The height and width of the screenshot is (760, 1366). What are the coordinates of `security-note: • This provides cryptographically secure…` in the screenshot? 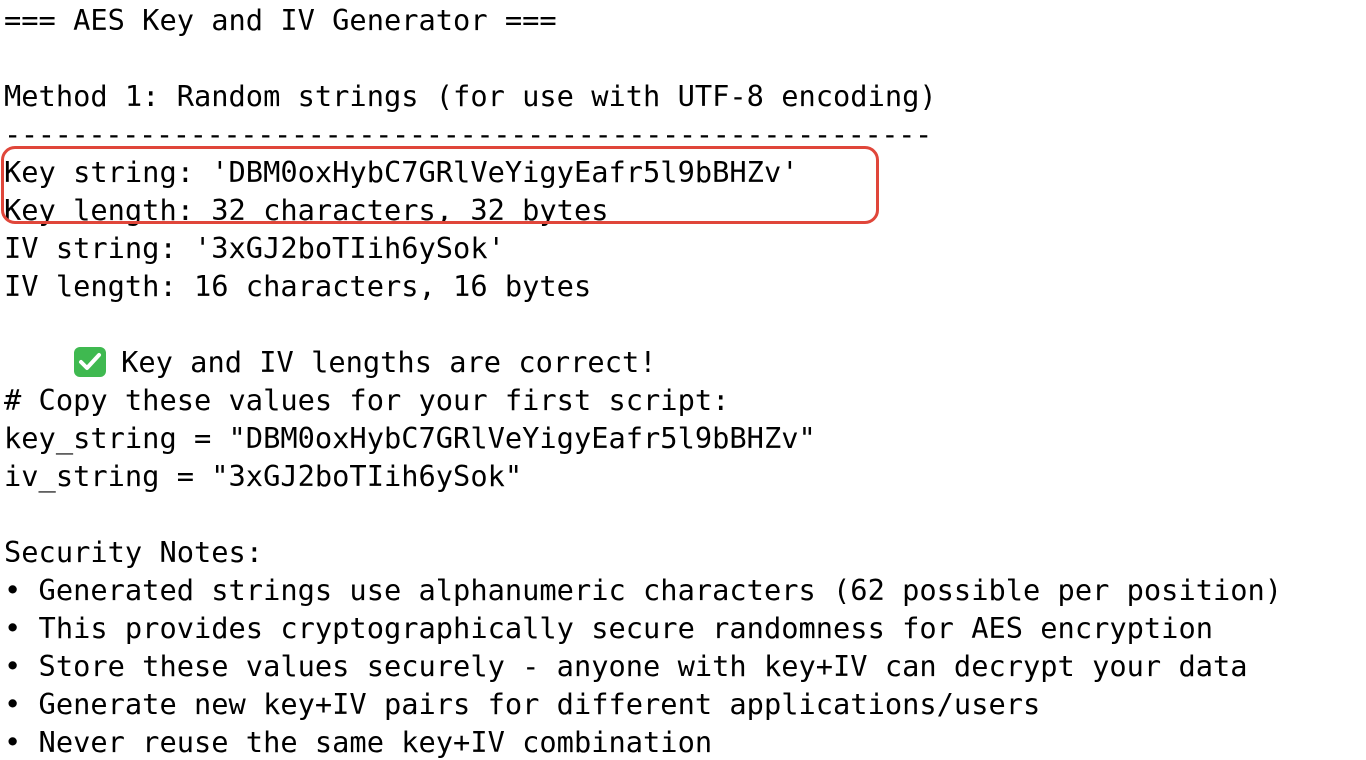 It's located at (608, 628).